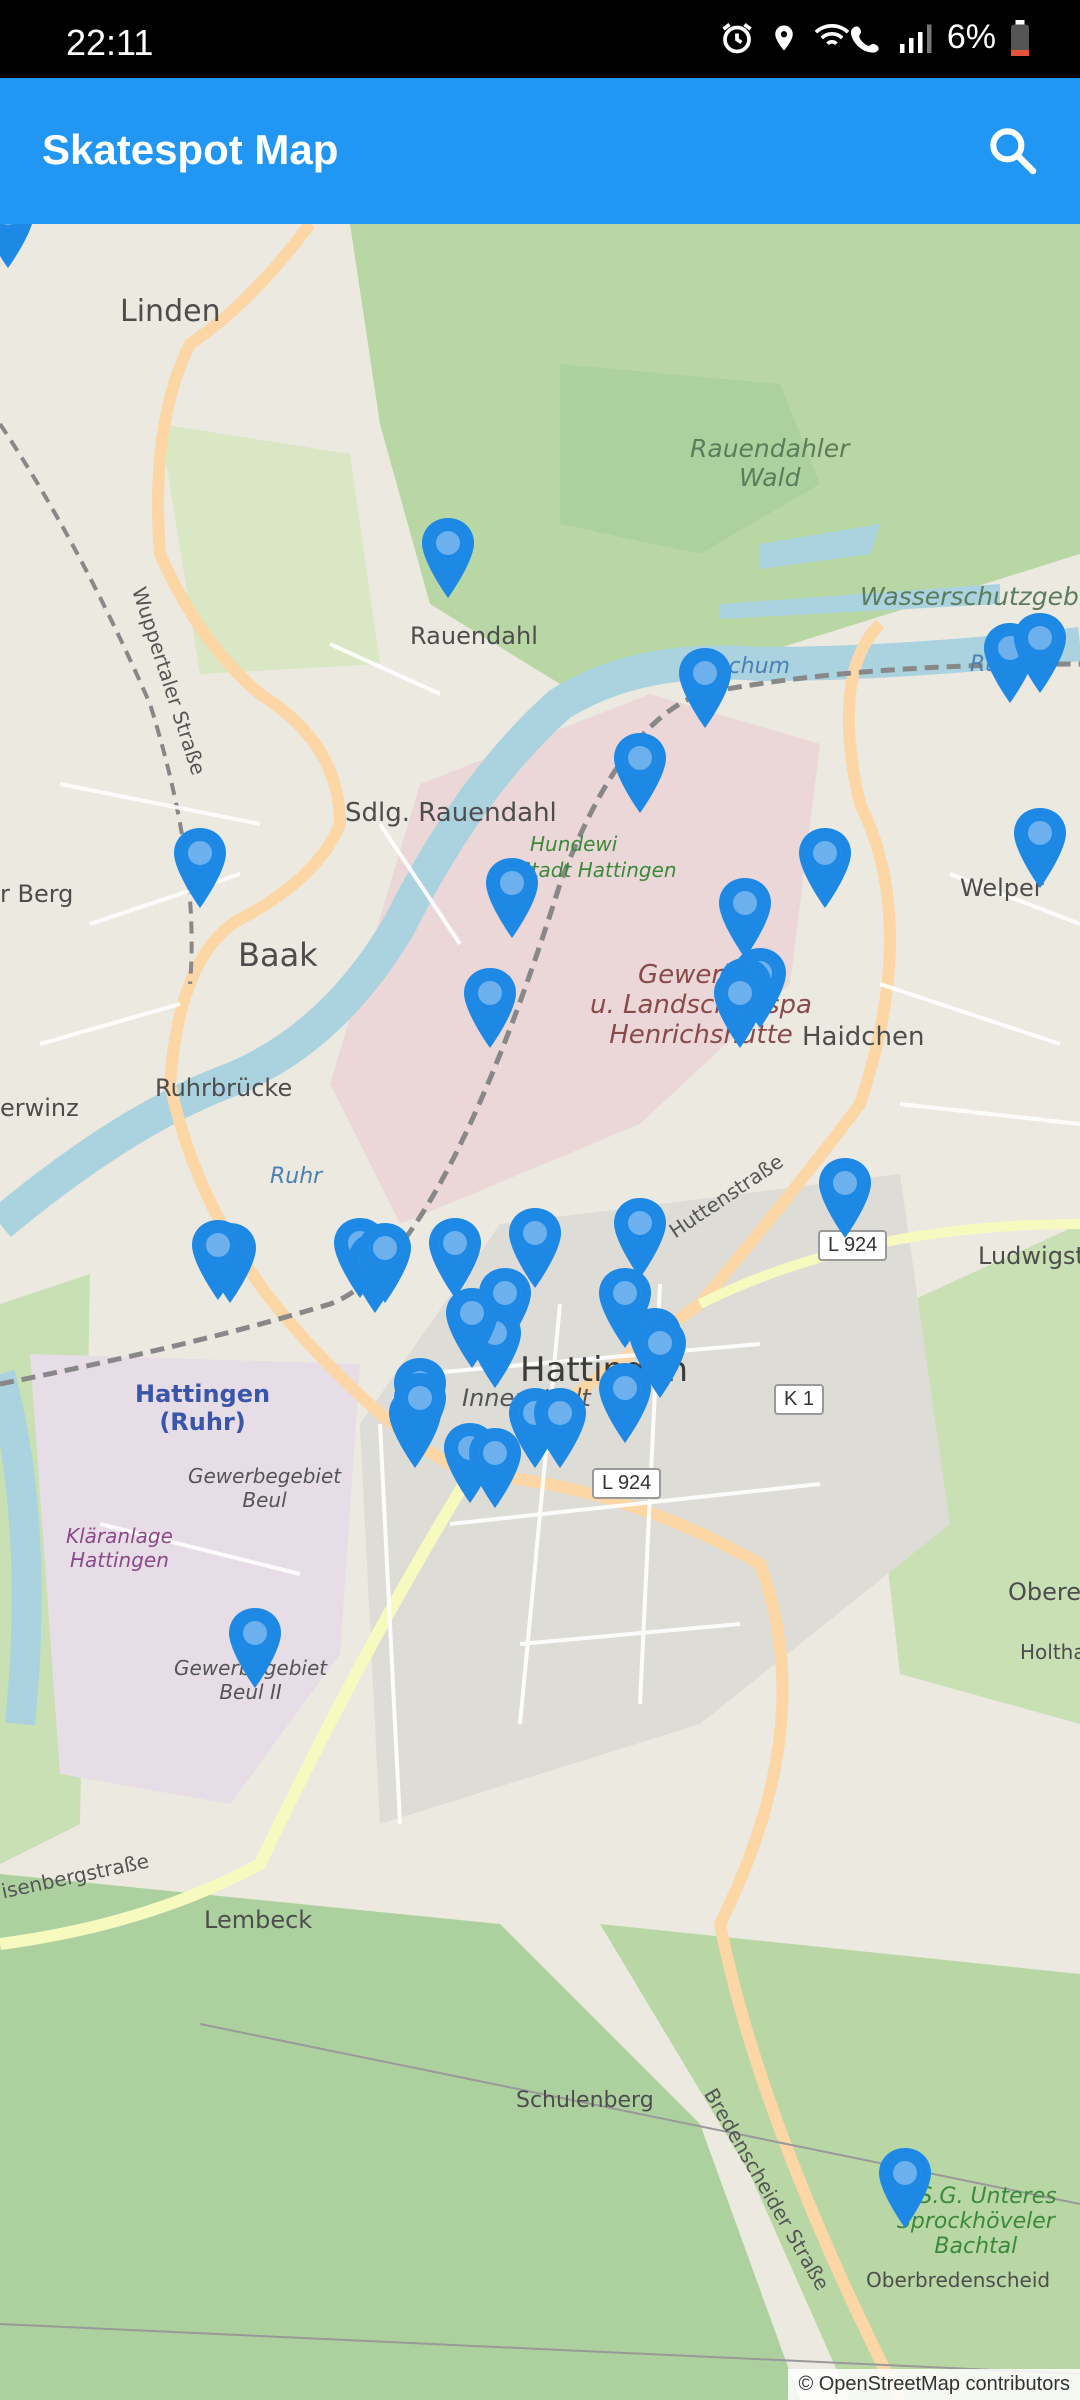  Describe the element at coordinates (203, 1408) in the screenshot. I see `place-hattingen-ruhr: Hattingen (Ruhr)` at that location.